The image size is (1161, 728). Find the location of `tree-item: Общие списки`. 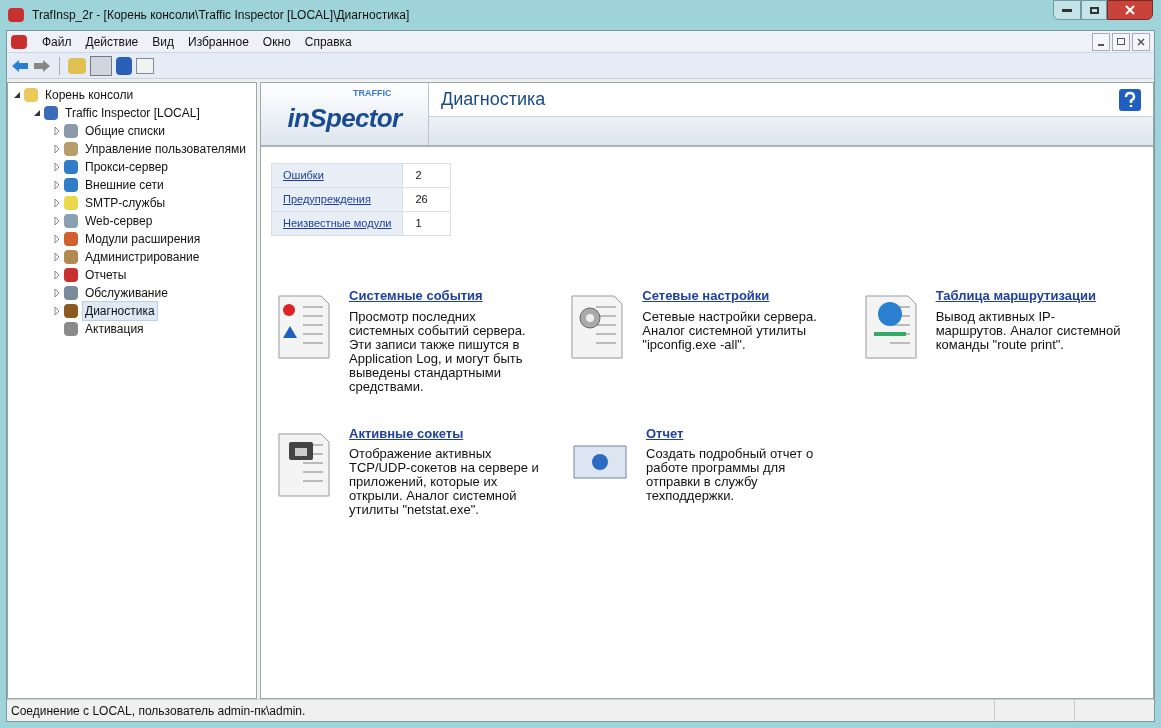

tree-item: Общие списки is located at coordinates (125, 131).